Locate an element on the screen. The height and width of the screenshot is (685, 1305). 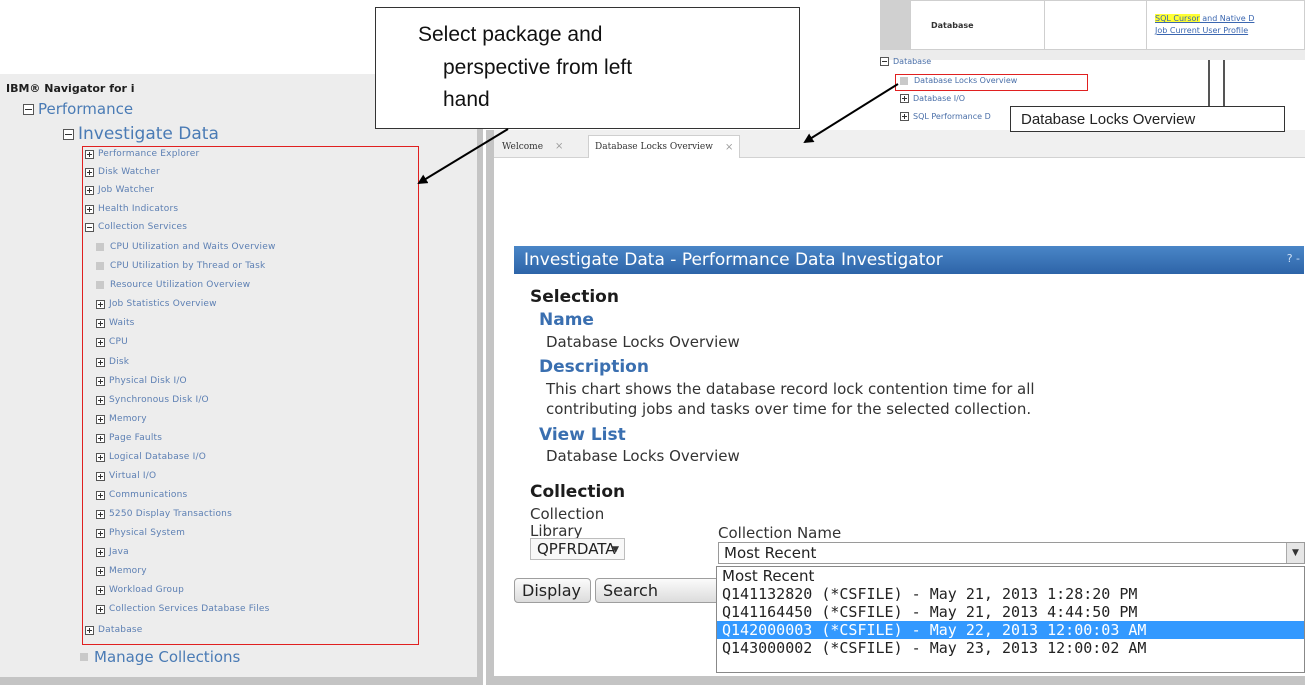
tree-item-collection-services: Collection Services is located at coordinates (136, 227).